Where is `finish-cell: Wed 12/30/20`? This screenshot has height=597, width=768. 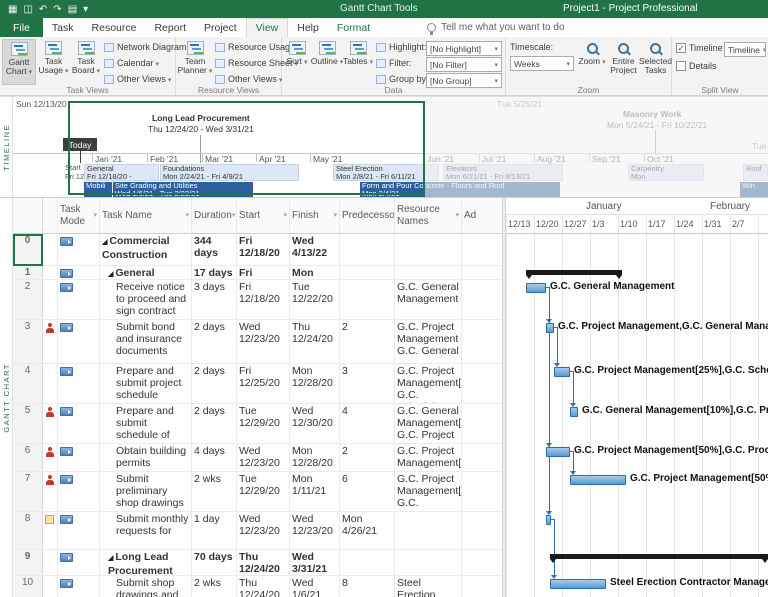
finish-cell: Wed 12/30/20 is located at coordinates (315, 424).